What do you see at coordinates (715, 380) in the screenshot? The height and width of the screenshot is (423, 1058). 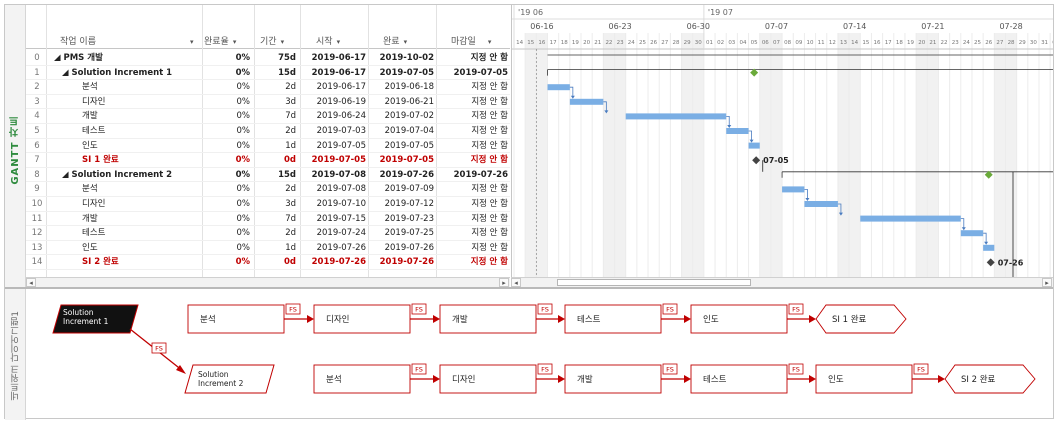 I see `task-node-label: 테스트` at bounding box center [715, 380].